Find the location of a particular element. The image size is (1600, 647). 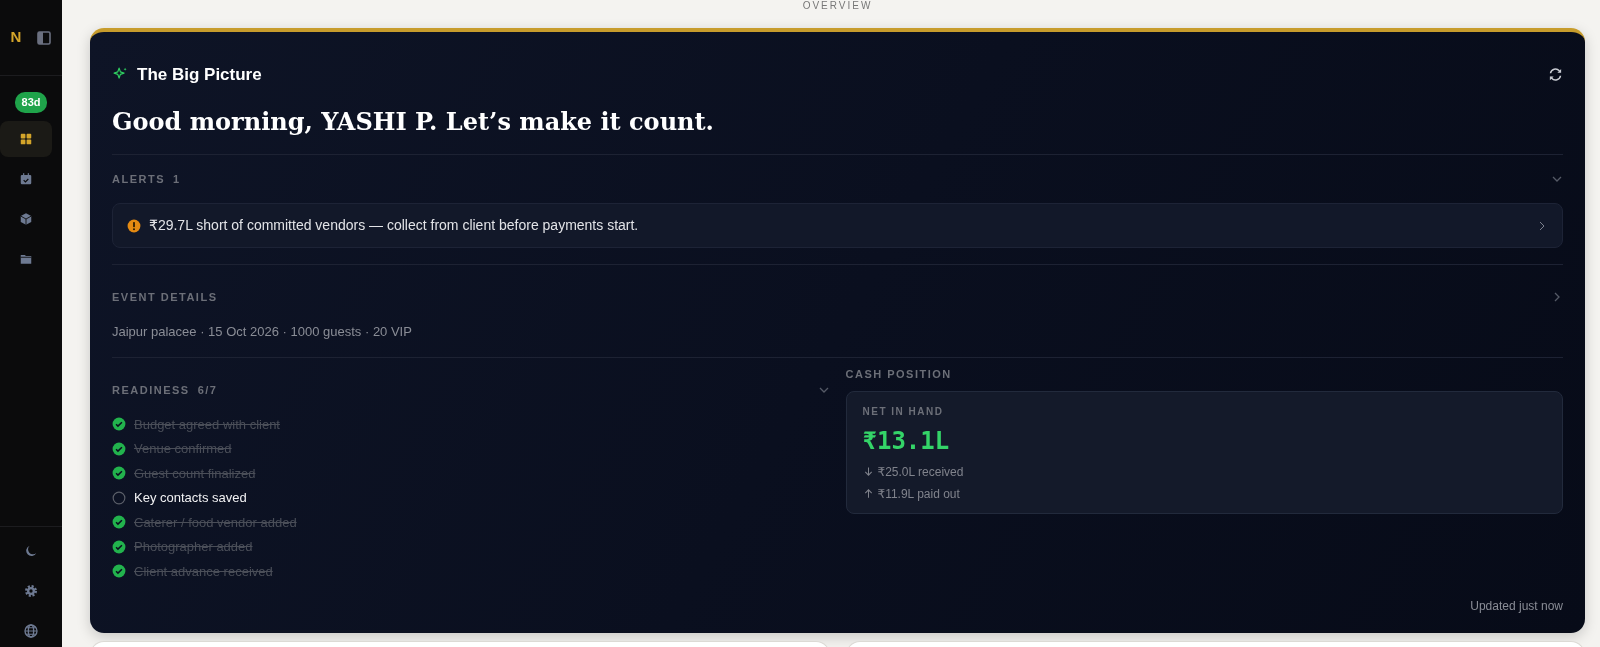

section-label: CASH POSITION is located at coordinates (899, 374).